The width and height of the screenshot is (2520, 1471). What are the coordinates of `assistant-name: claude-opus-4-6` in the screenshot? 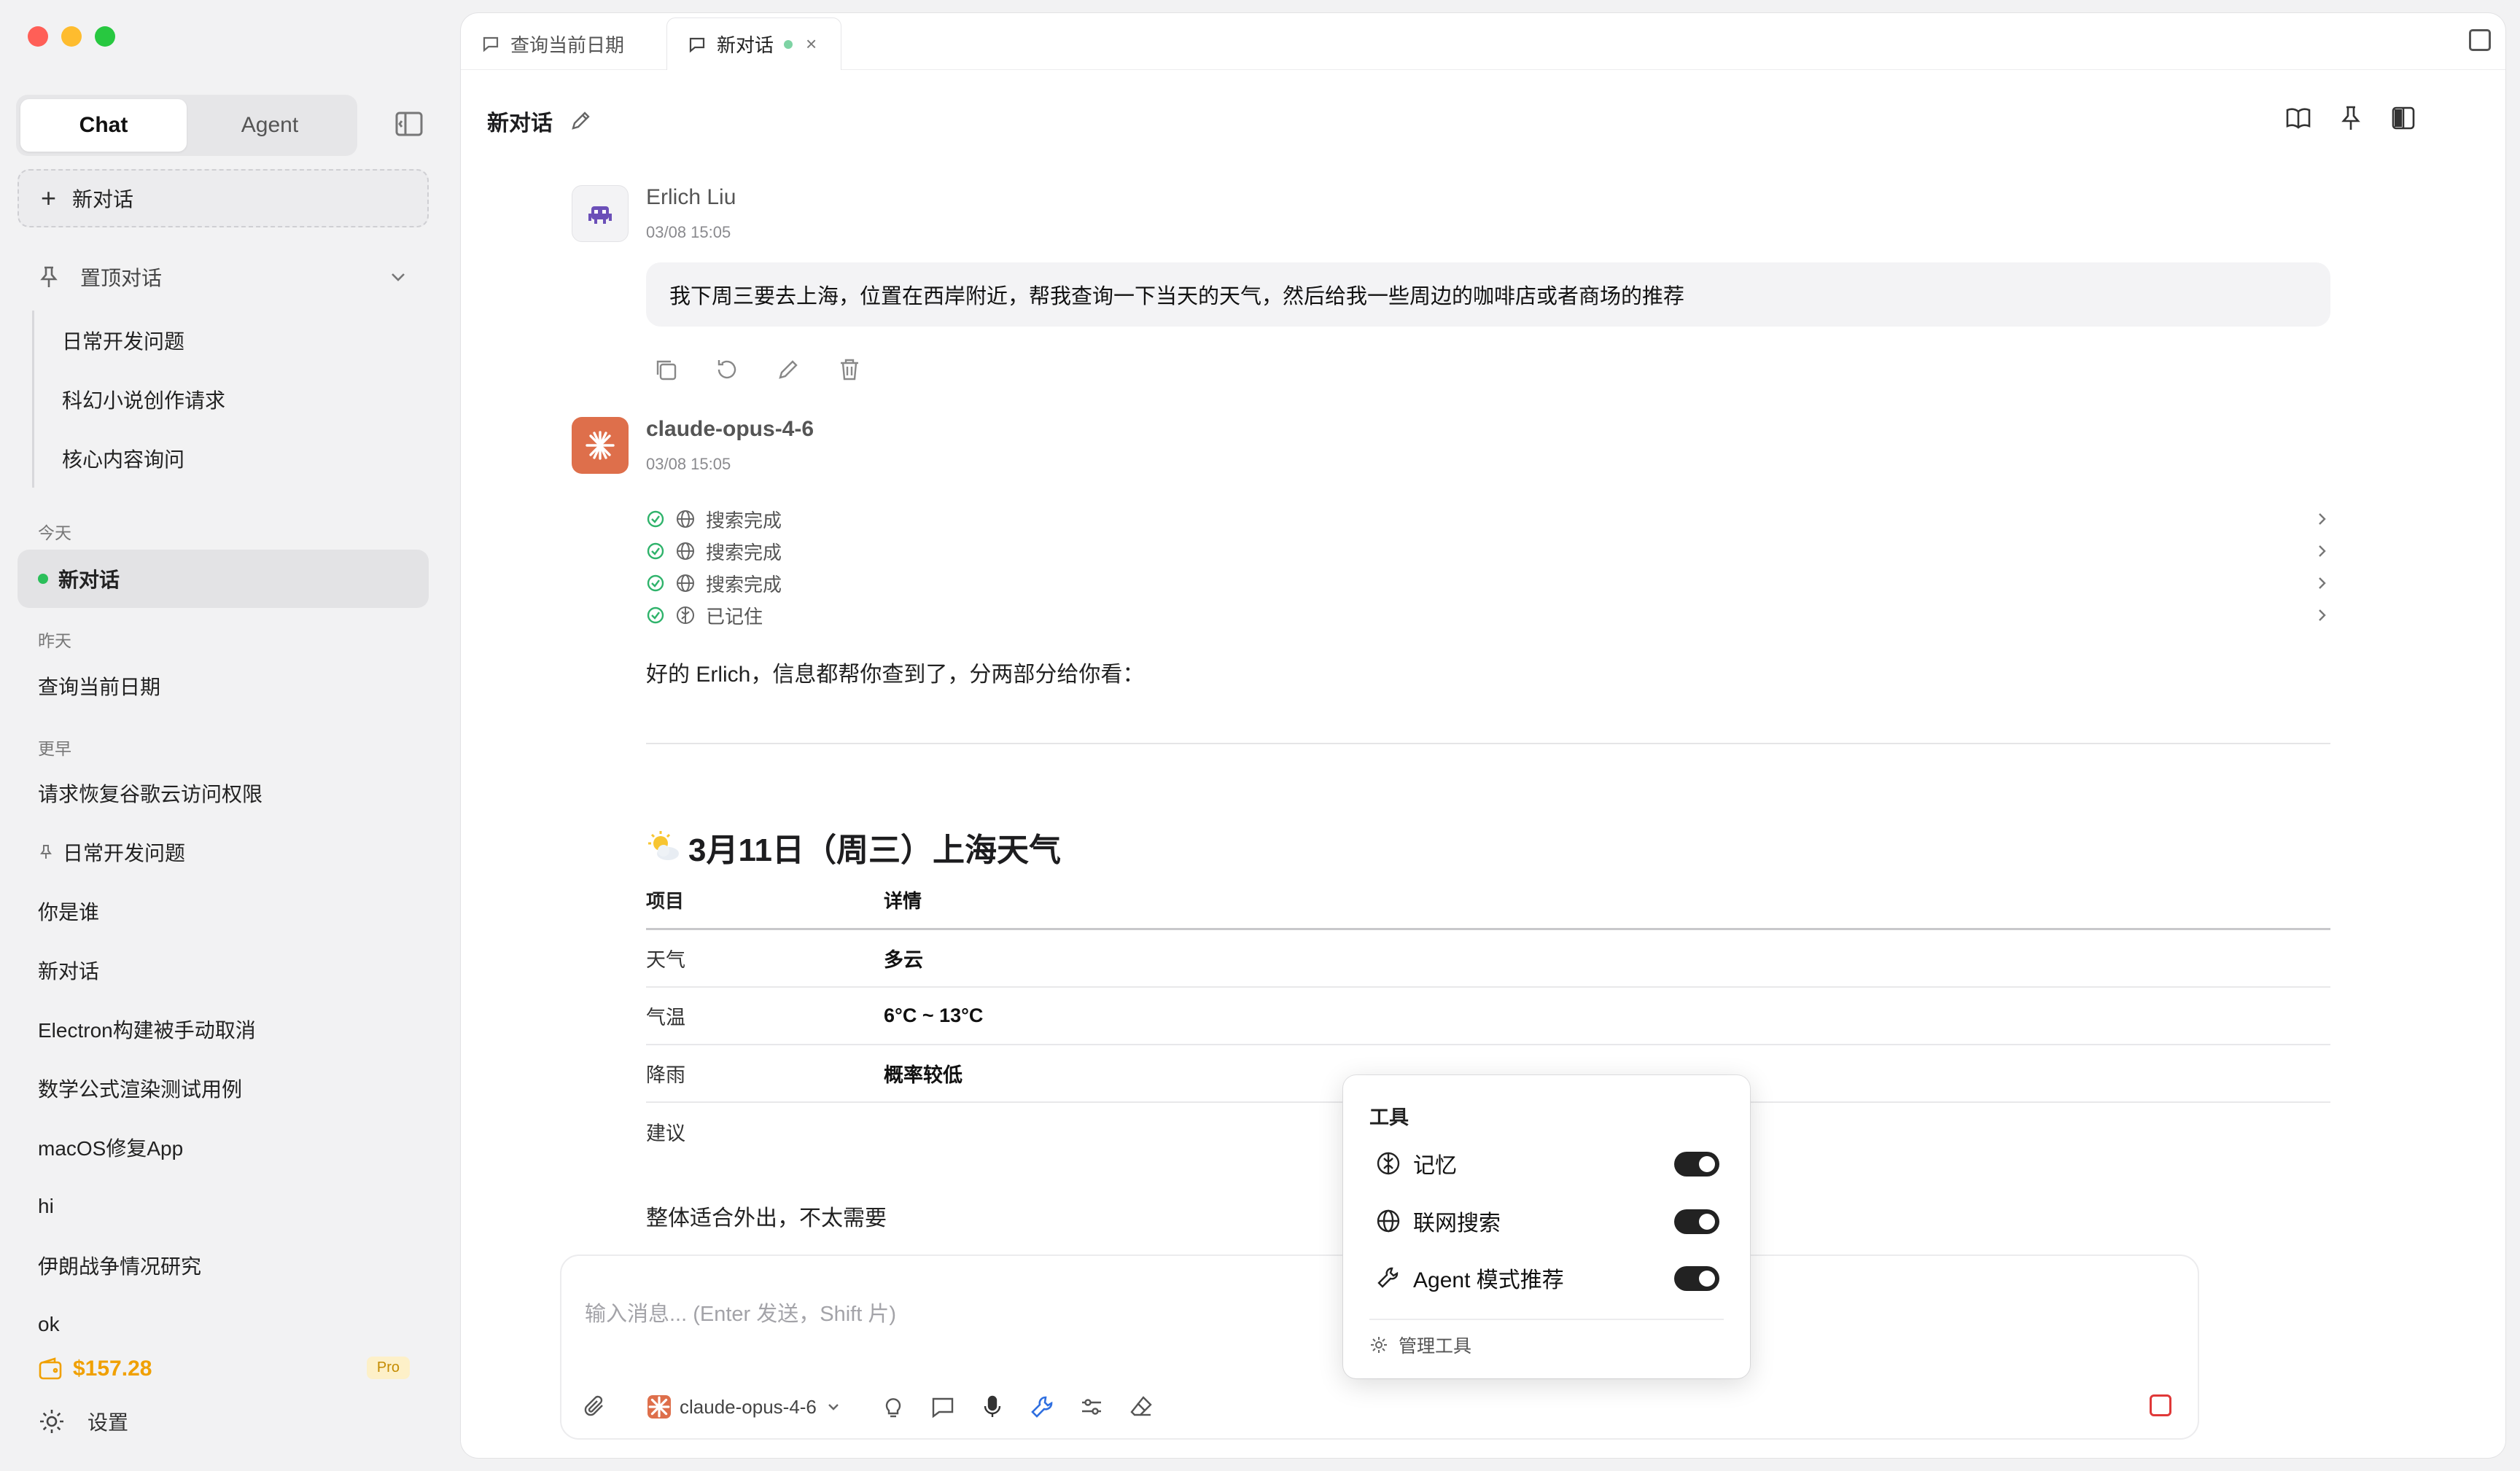 It's located at (730, 429).